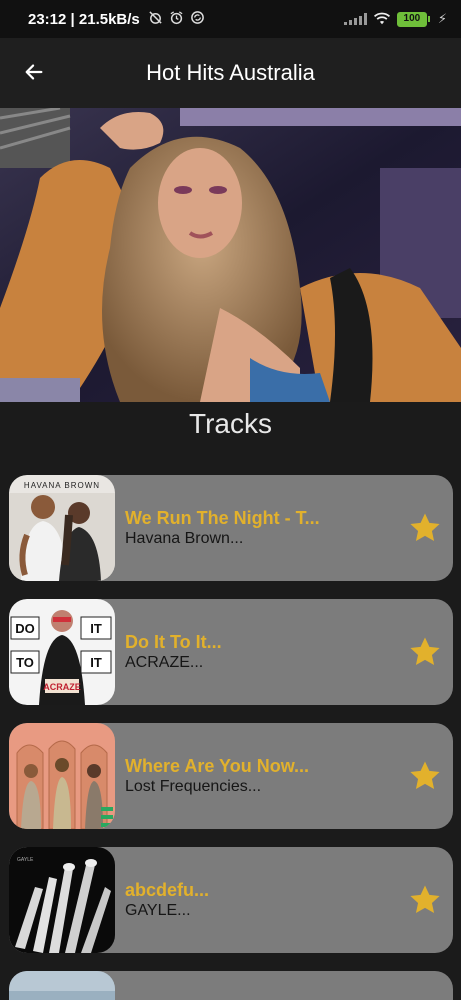  I want to click on svg-text: DO, so click(25, 628).